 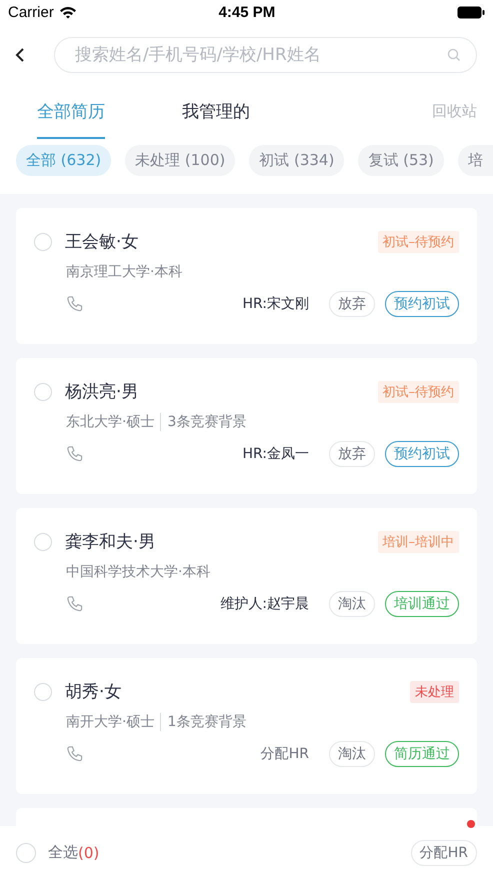 I want to click on owner-label: 维护人:赵宇晨, so click(x=264, y=604).